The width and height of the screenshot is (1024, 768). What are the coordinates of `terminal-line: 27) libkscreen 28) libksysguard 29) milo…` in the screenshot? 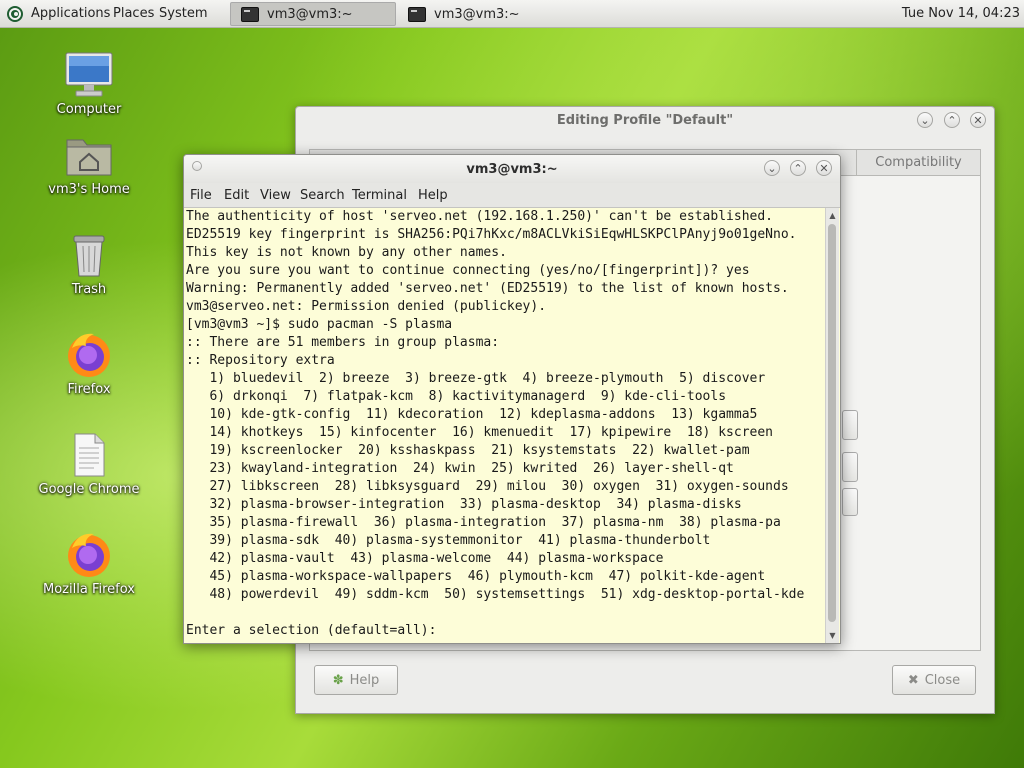 It's located at (487, 486).